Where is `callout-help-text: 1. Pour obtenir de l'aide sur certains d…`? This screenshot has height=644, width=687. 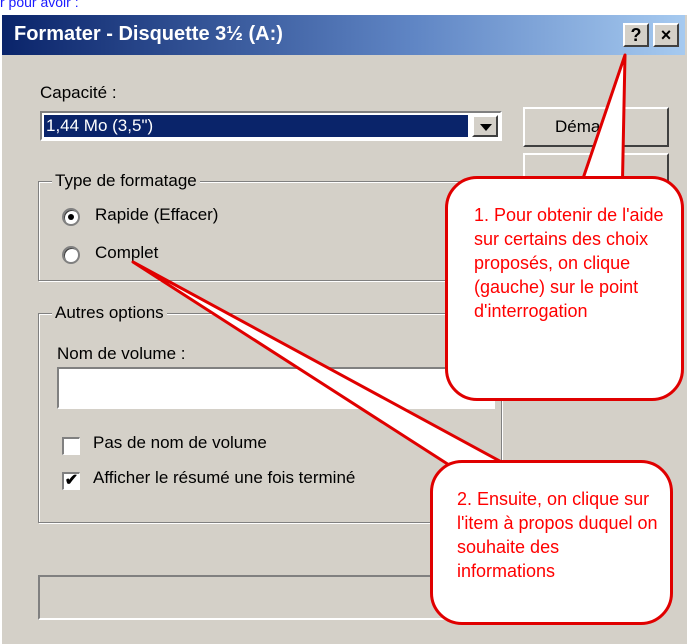
callout-help-text: 1. Pour obtenir de l'aide sur certains d… is located at coordinates (569, 263).